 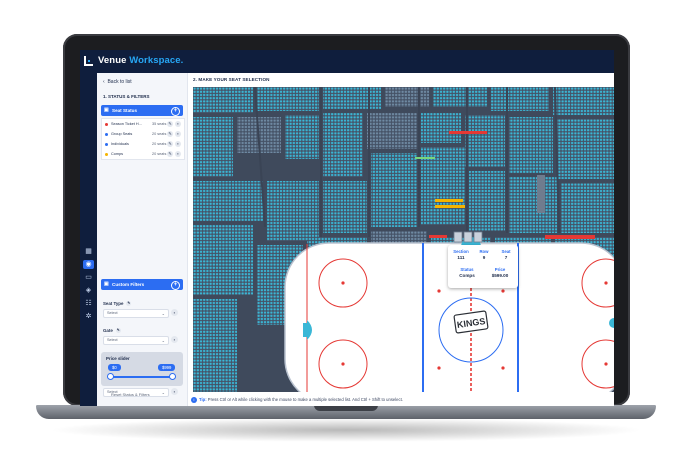 I want to click on status-row: Comps 20 seats ✎ ▪, so click(x=143, y=154).